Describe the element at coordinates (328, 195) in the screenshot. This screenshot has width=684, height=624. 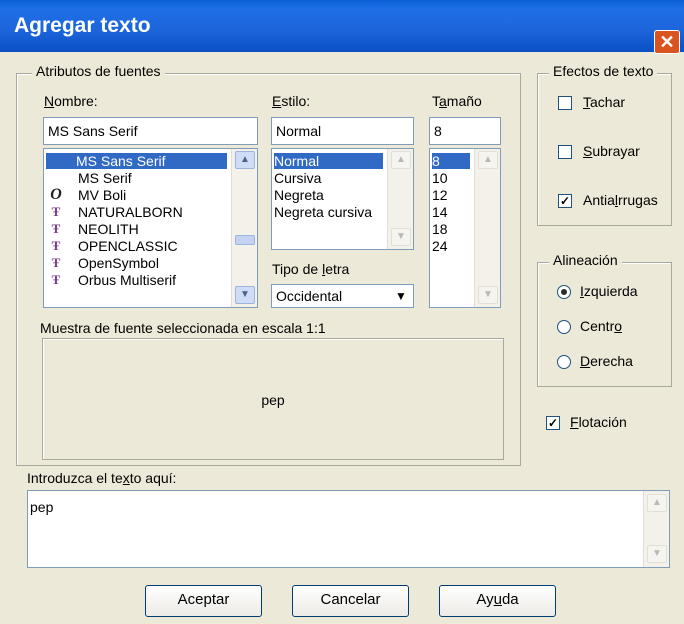
I see `style-option-2: Negreta` at that location.